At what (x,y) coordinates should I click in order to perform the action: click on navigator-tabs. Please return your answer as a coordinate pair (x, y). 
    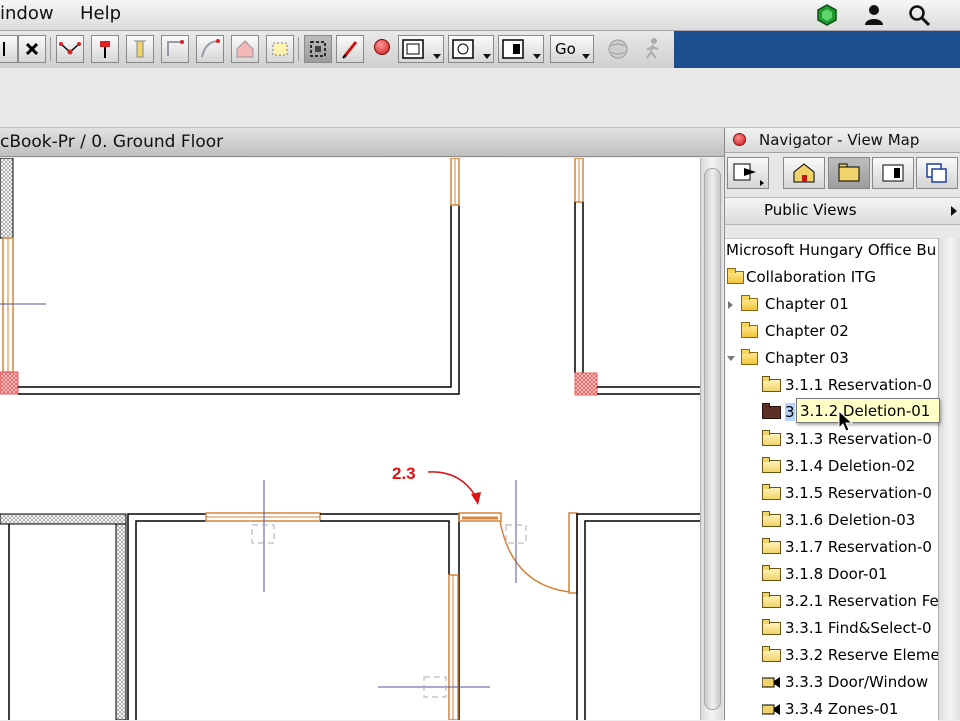
    Looking at the image, I should click on (842, 175).